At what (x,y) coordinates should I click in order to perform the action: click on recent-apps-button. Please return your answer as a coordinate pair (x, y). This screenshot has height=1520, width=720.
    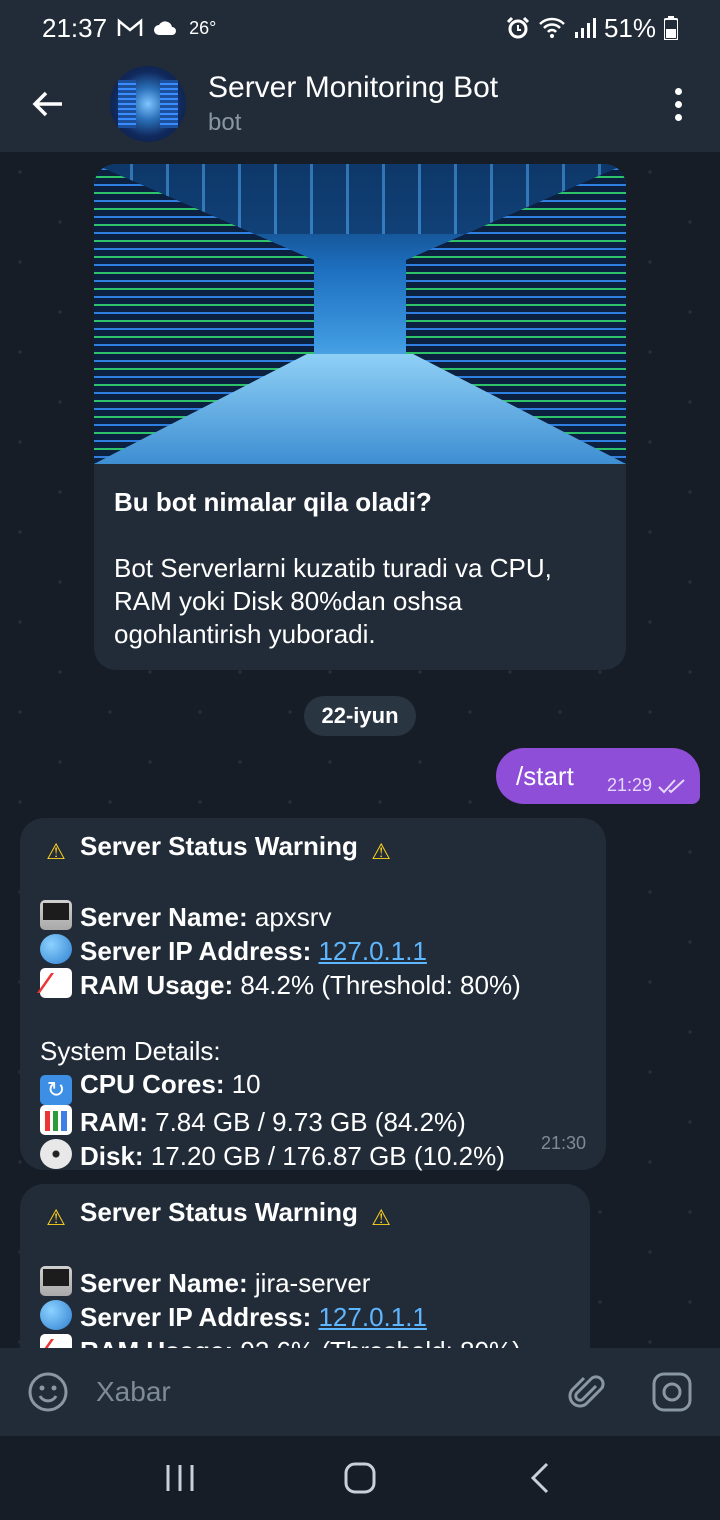
    Looking at the image, I should click on (180, 1478).